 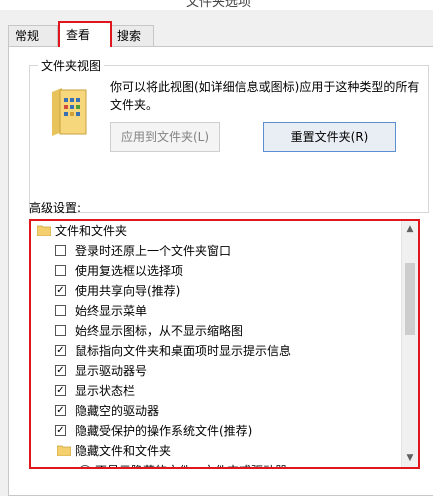 What do you see at coordinates (159, 331) in the screenshot?
I see `tree-item-label: 始终显示图标，从不显示缩略图` at bounding box center [159, 331].